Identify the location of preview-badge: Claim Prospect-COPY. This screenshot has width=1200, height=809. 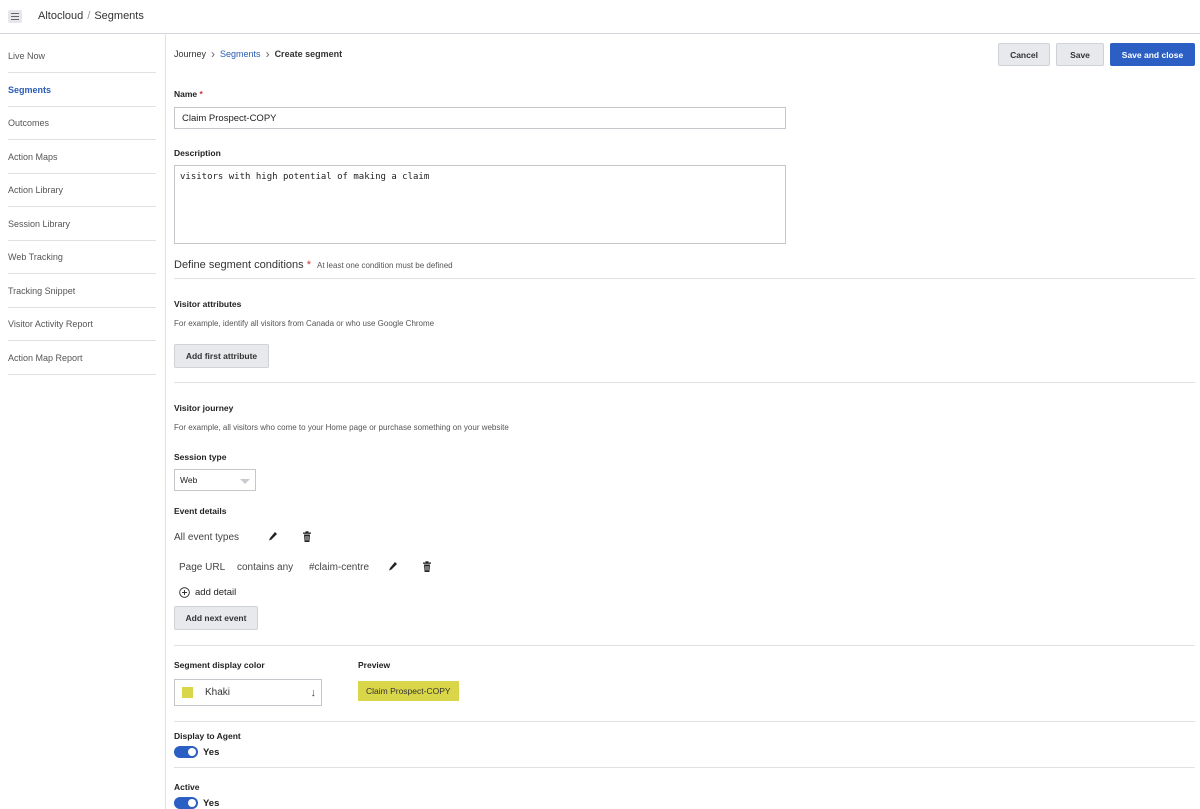
(408, 691).